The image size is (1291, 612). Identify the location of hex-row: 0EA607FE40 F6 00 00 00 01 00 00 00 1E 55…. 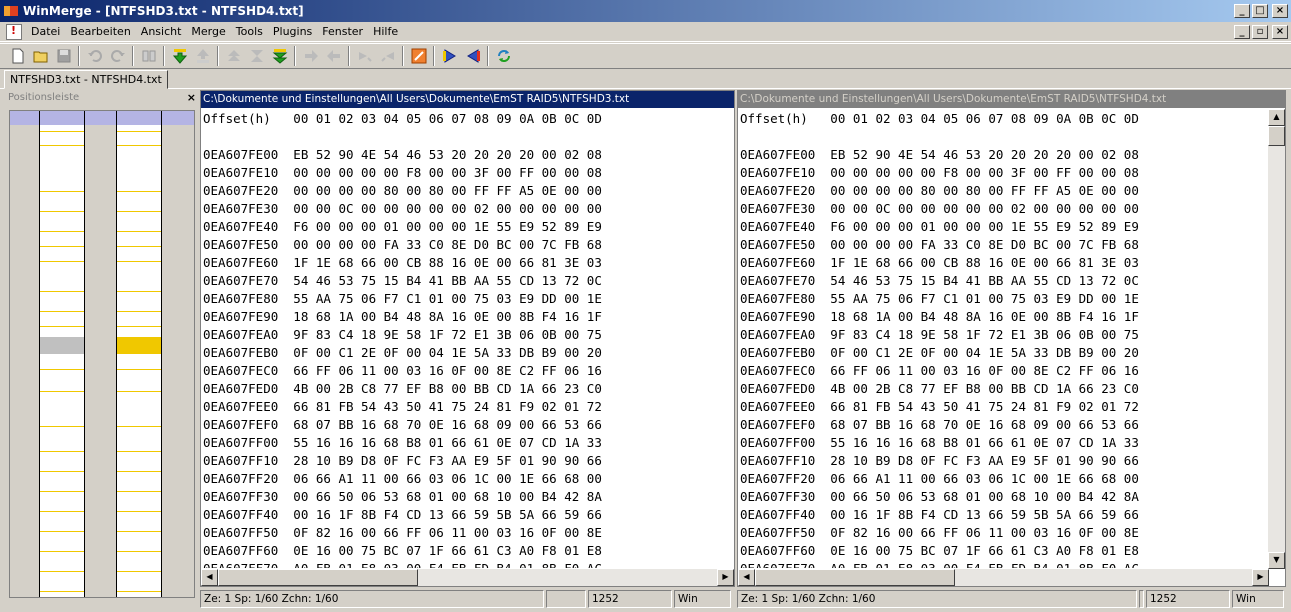
(459, 227).